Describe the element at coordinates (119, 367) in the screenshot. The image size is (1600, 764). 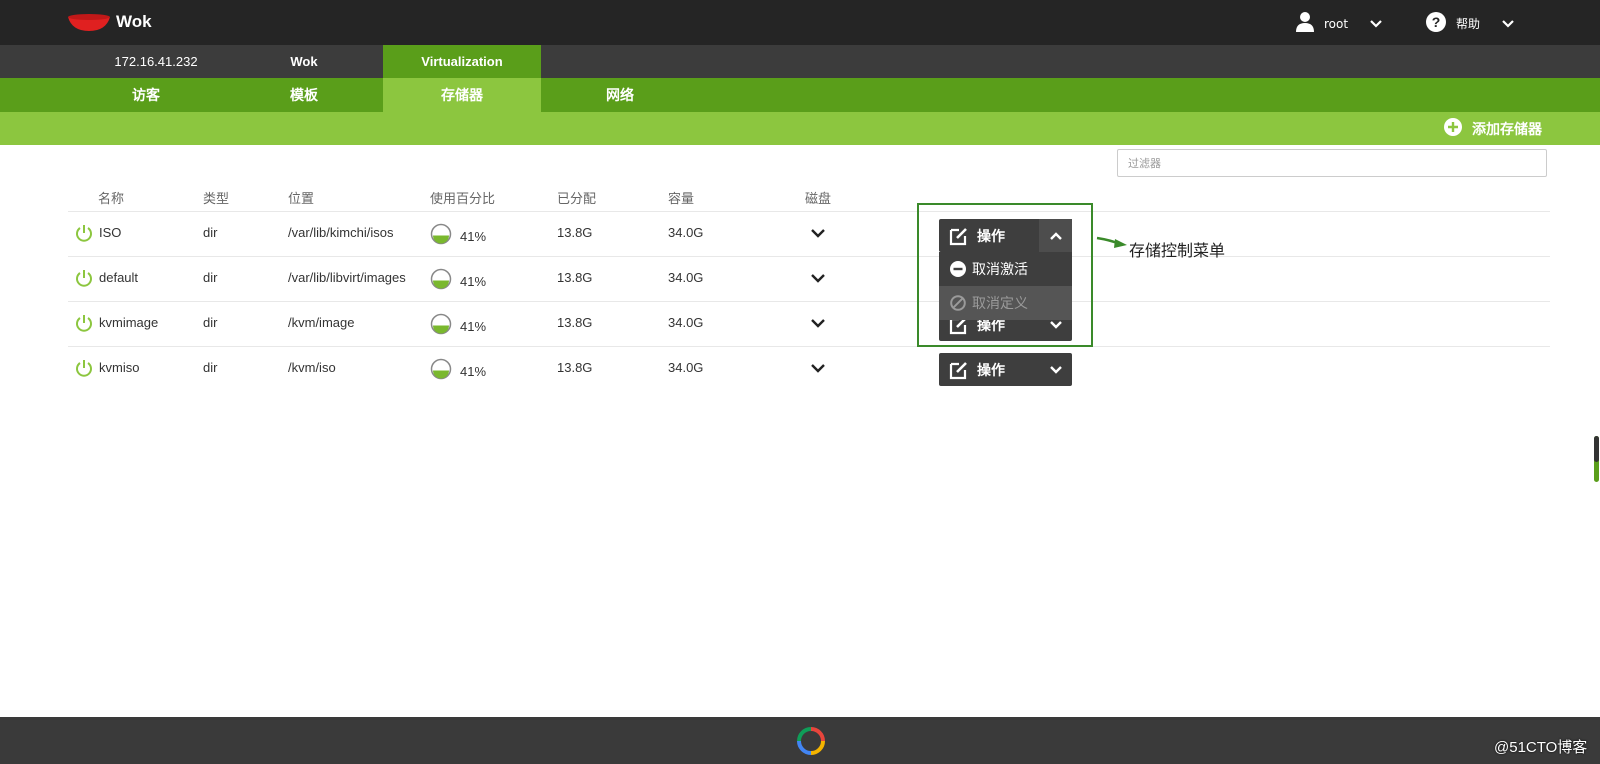
I see `row-name: kvmiso` at that location.